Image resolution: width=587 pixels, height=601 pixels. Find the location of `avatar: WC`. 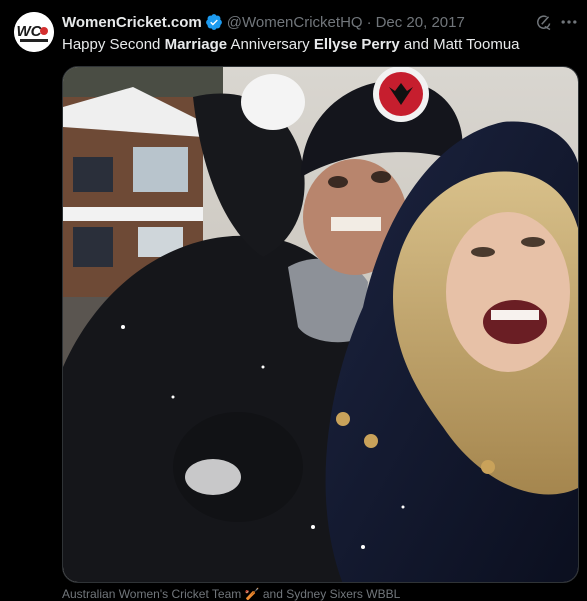

avatar: WC is located at coordinates (34, 32).